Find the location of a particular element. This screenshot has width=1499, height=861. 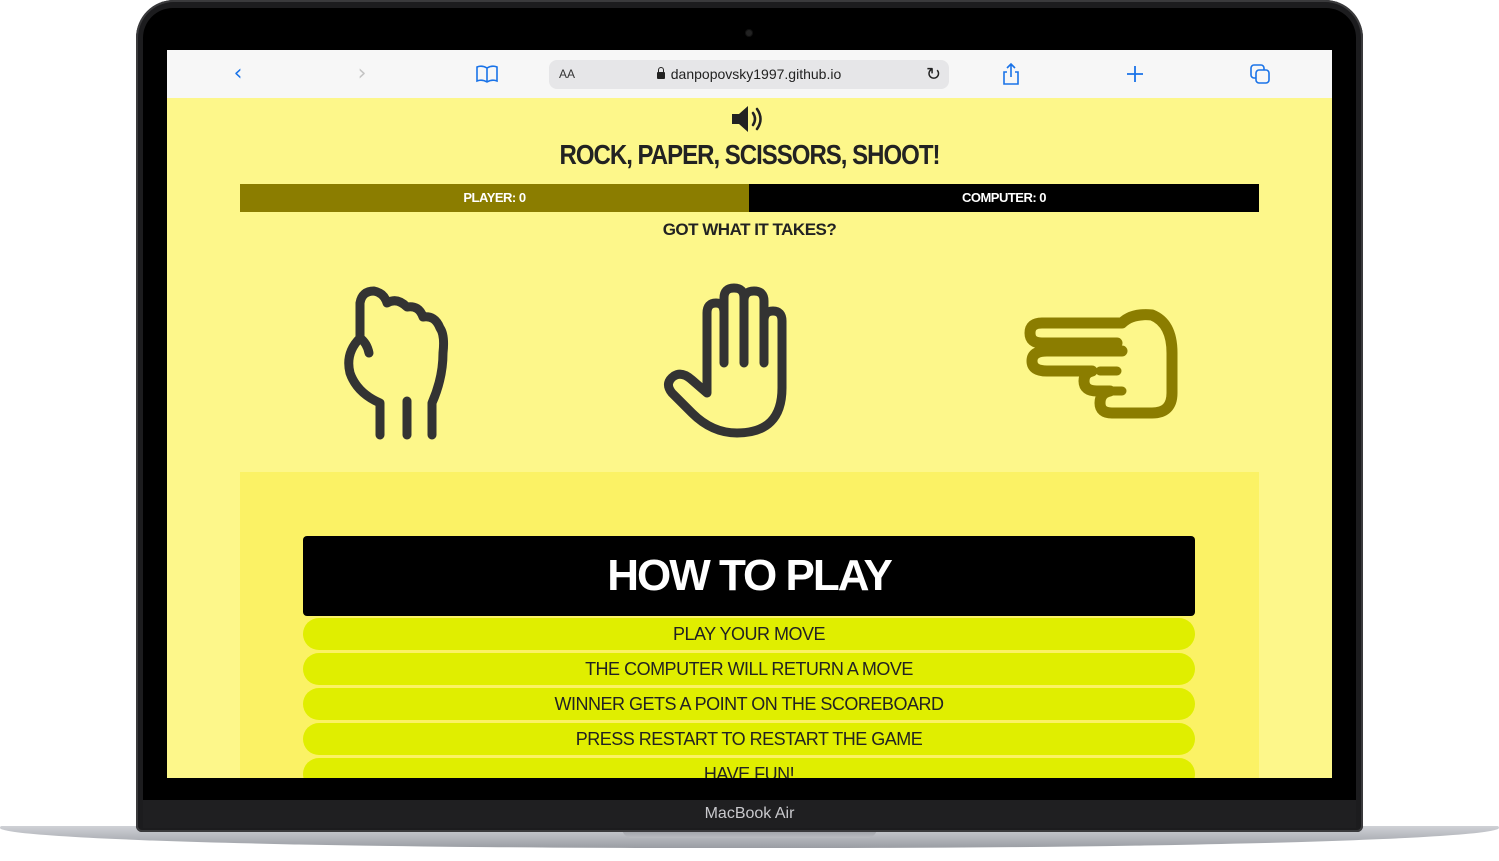

bookmarks-icon is located at coordinates (487, 74).